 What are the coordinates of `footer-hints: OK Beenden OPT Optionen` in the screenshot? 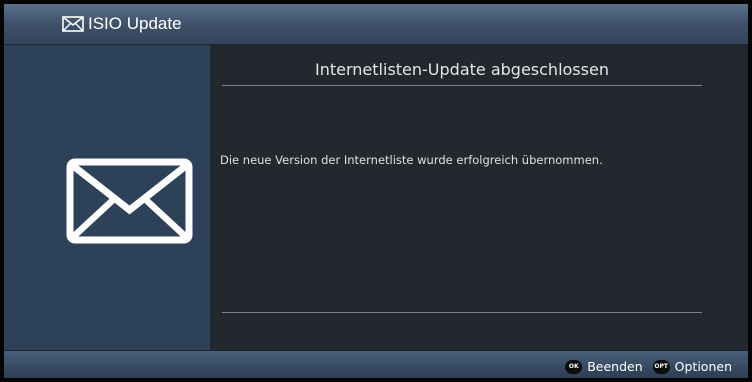 It's located at (648, 367).